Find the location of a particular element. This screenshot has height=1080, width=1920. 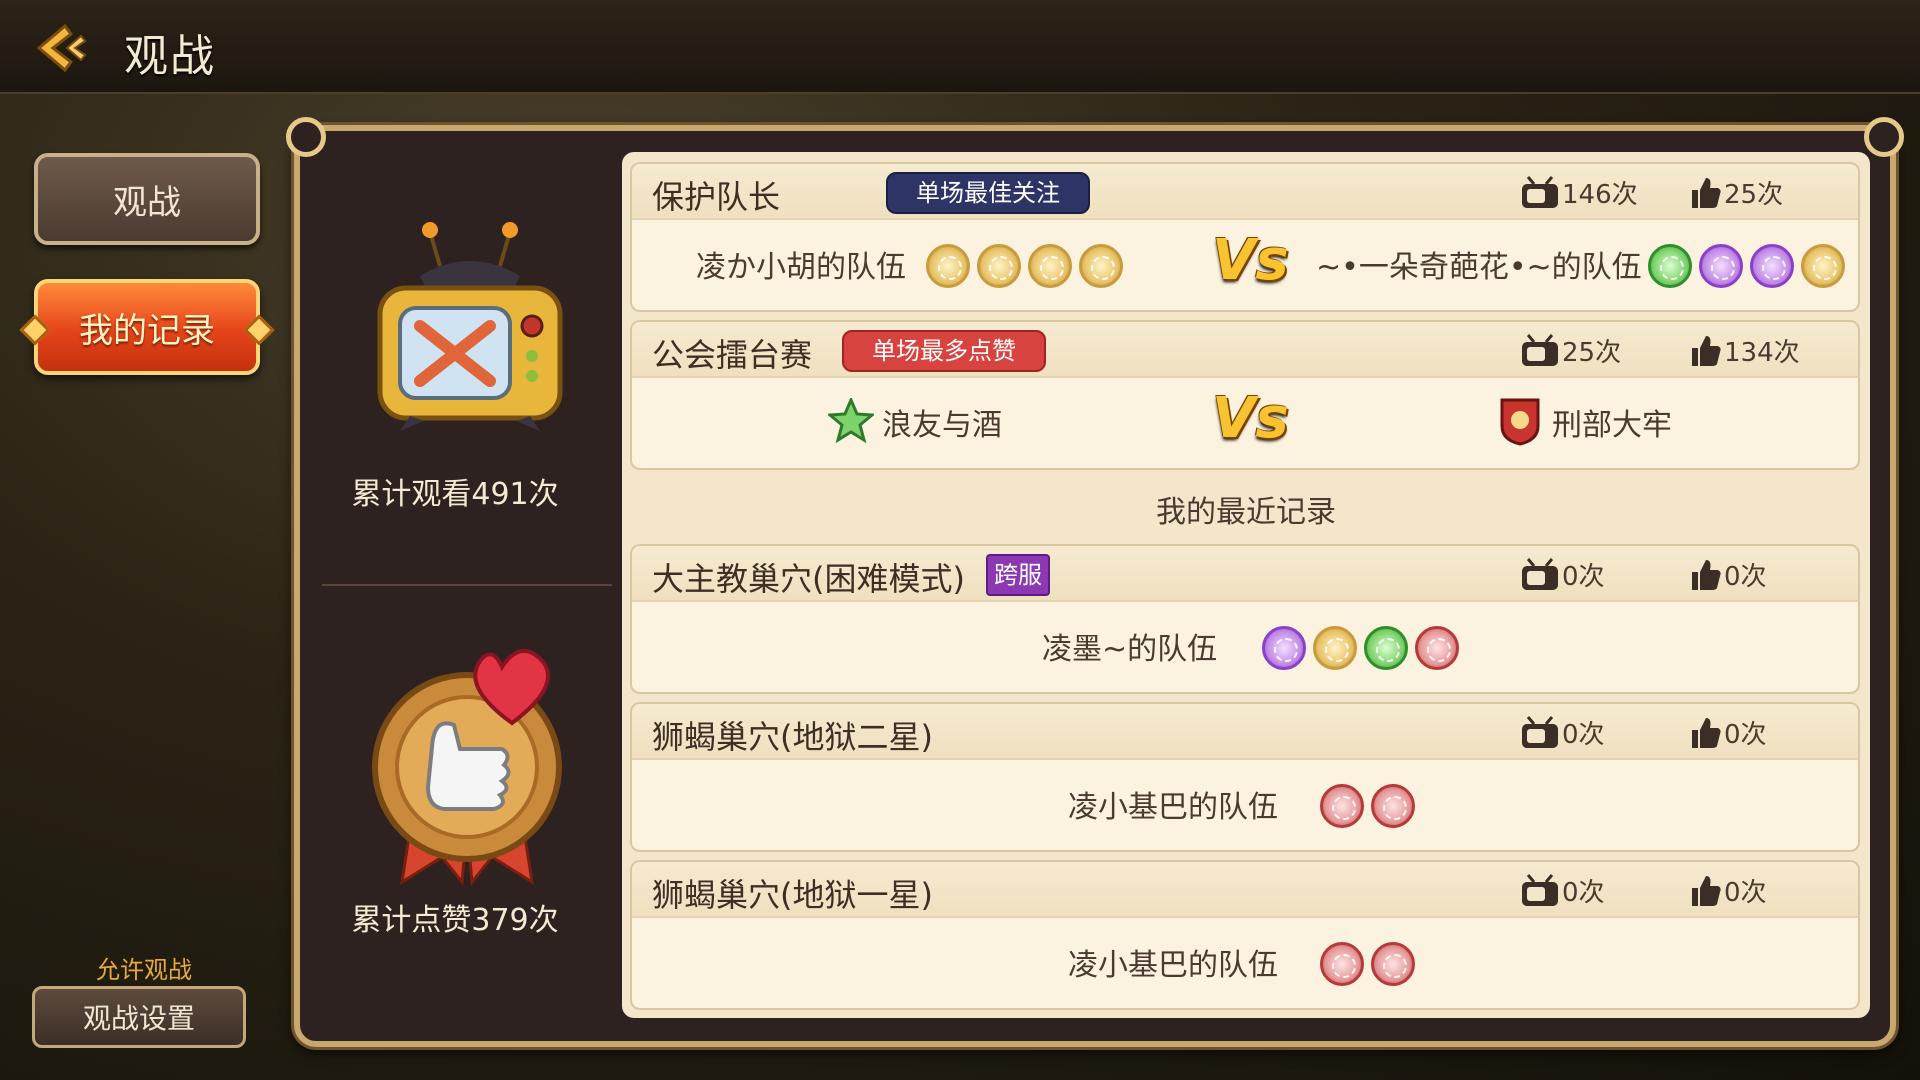

recent-records-label: 我的最近记录 is located at coordinates (1246, 512).